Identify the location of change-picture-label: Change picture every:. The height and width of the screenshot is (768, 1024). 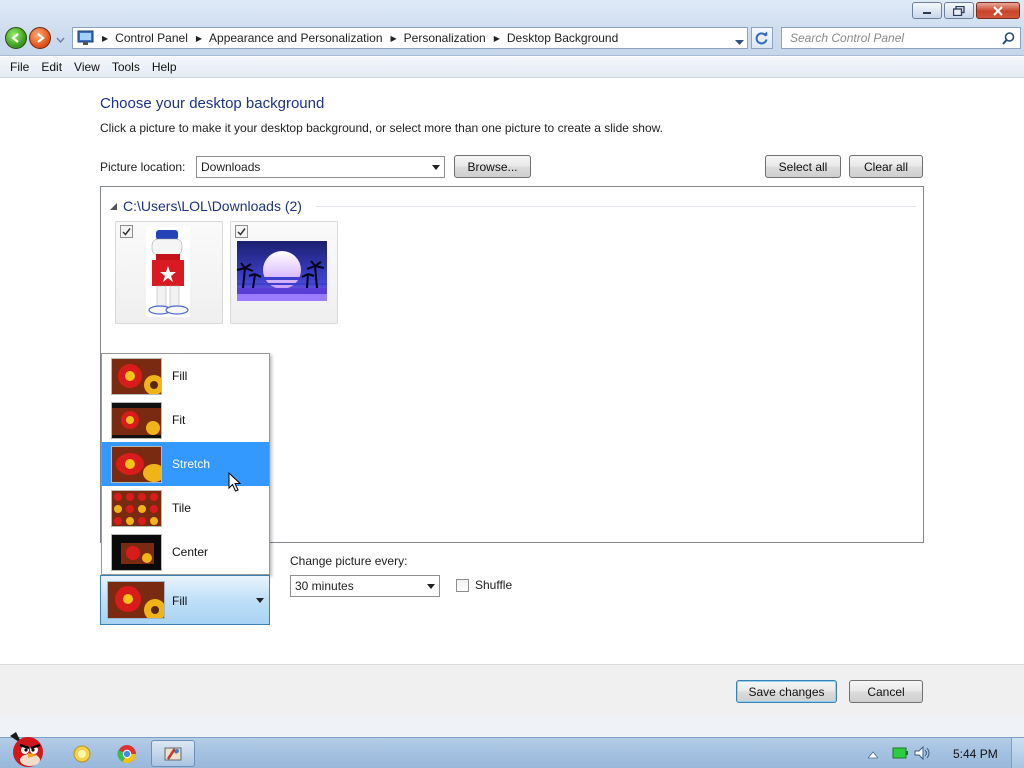
(349, 561).